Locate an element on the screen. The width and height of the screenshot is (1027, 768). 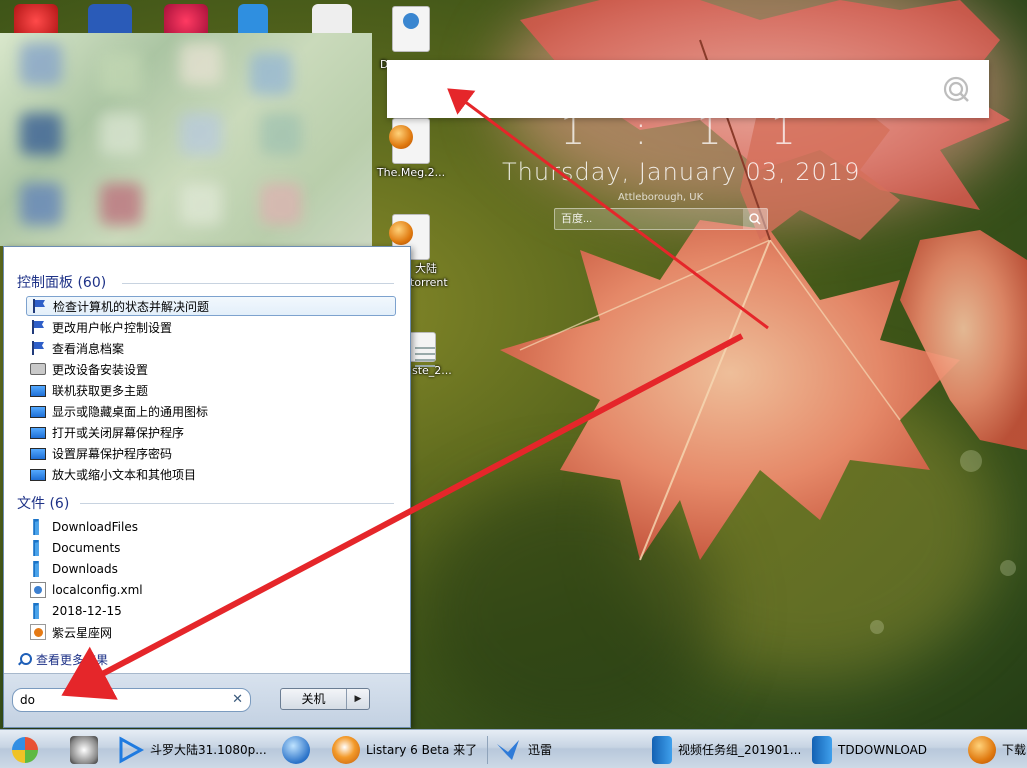
baidu-search-button is located at coordinates (755, 219).